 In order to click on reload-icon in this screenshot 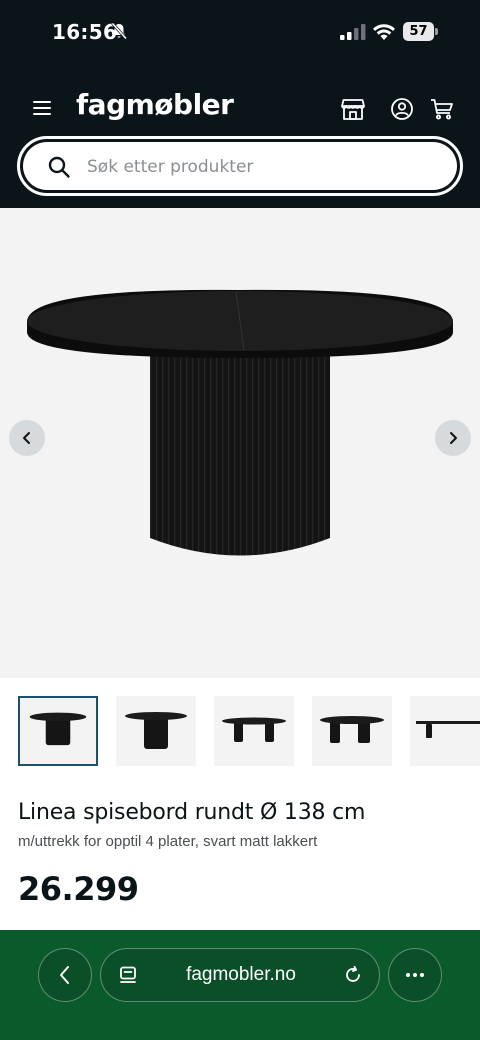, I will do `click(353, 975)`.